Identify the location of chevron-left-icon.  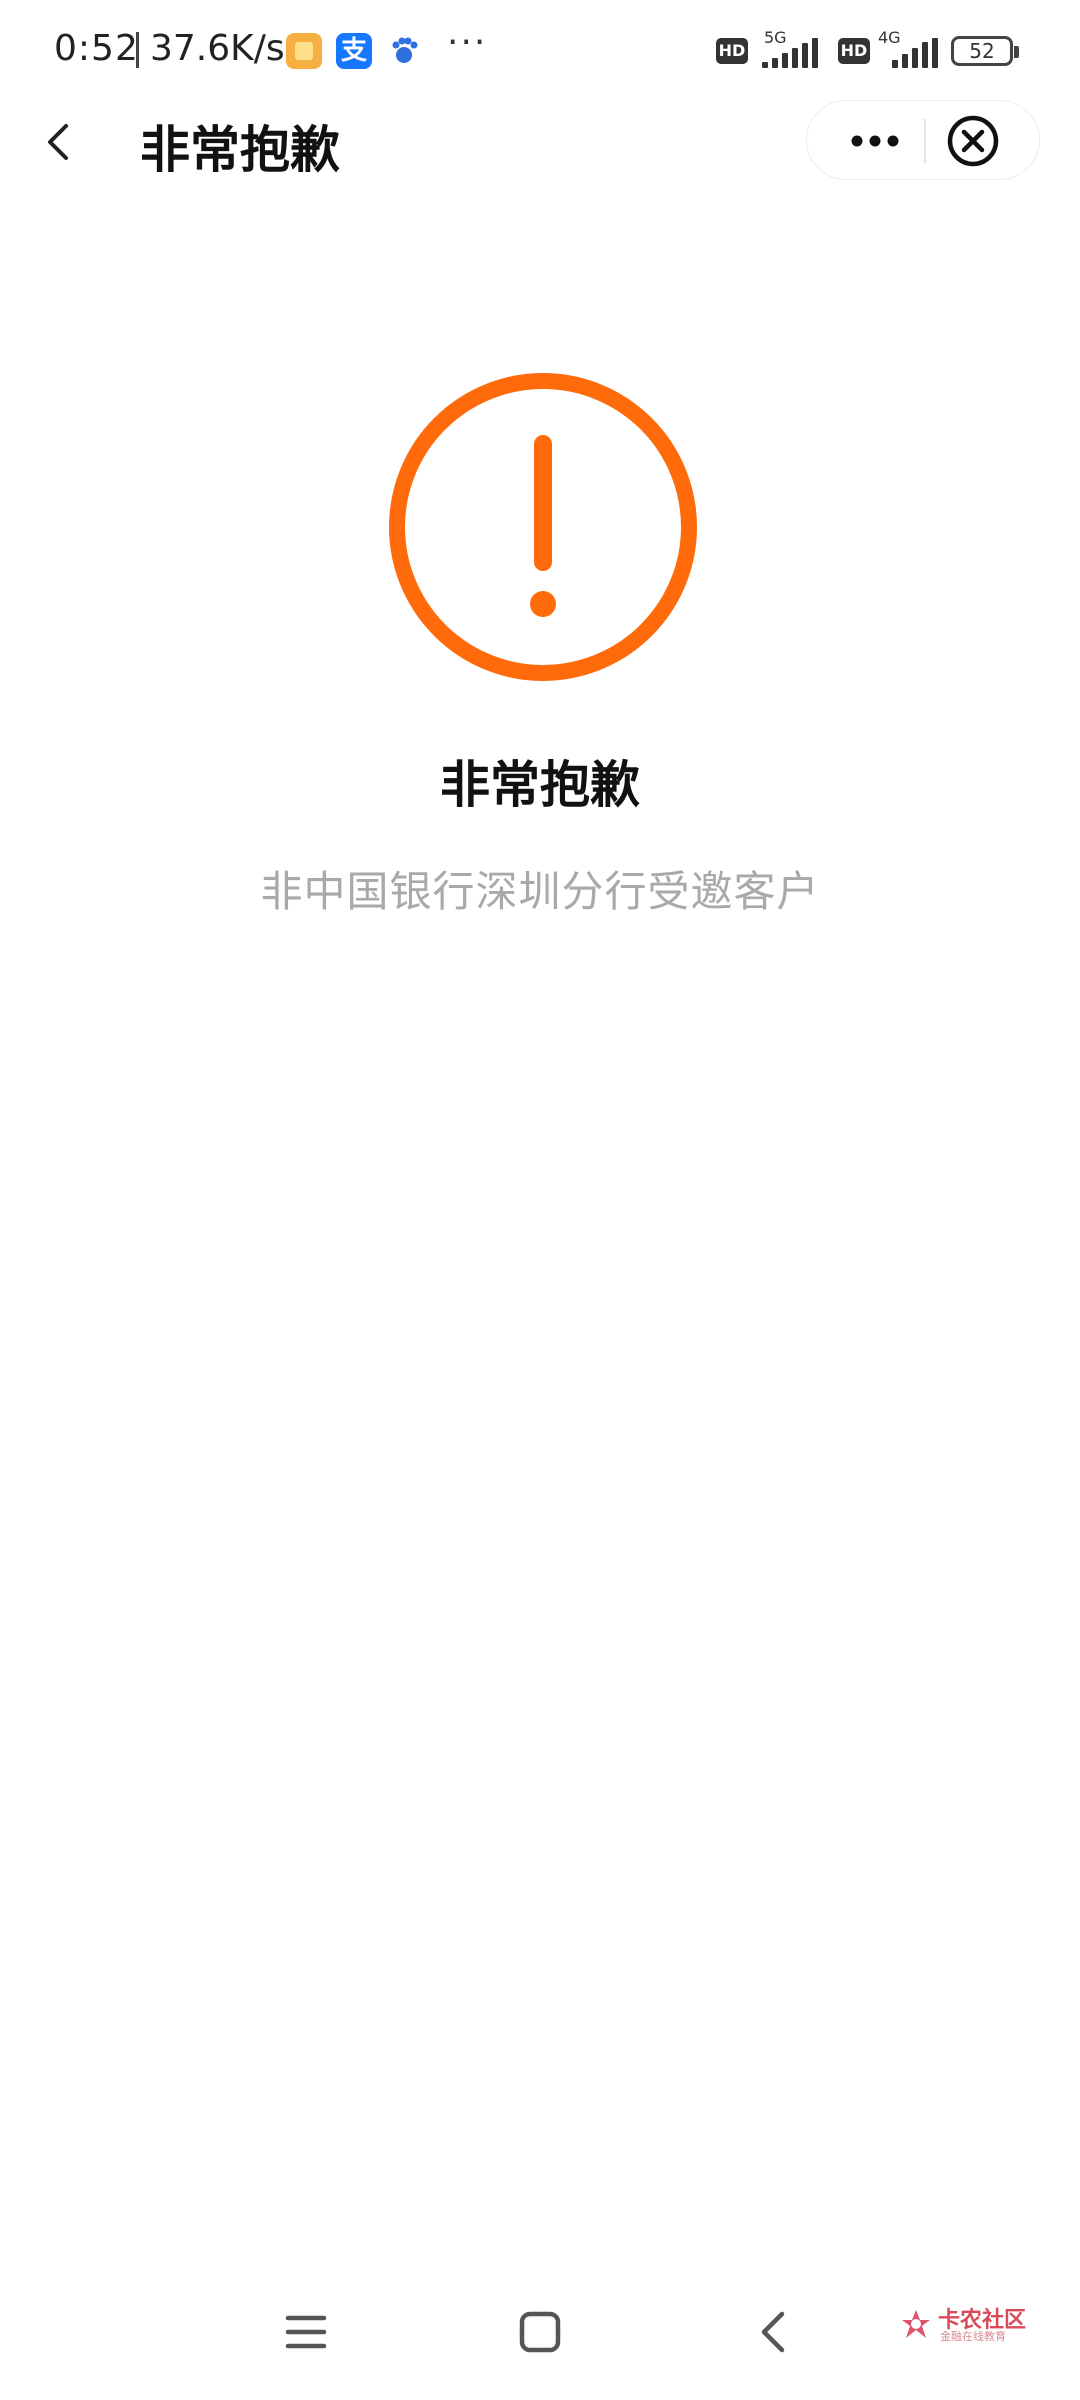
(58, 142).